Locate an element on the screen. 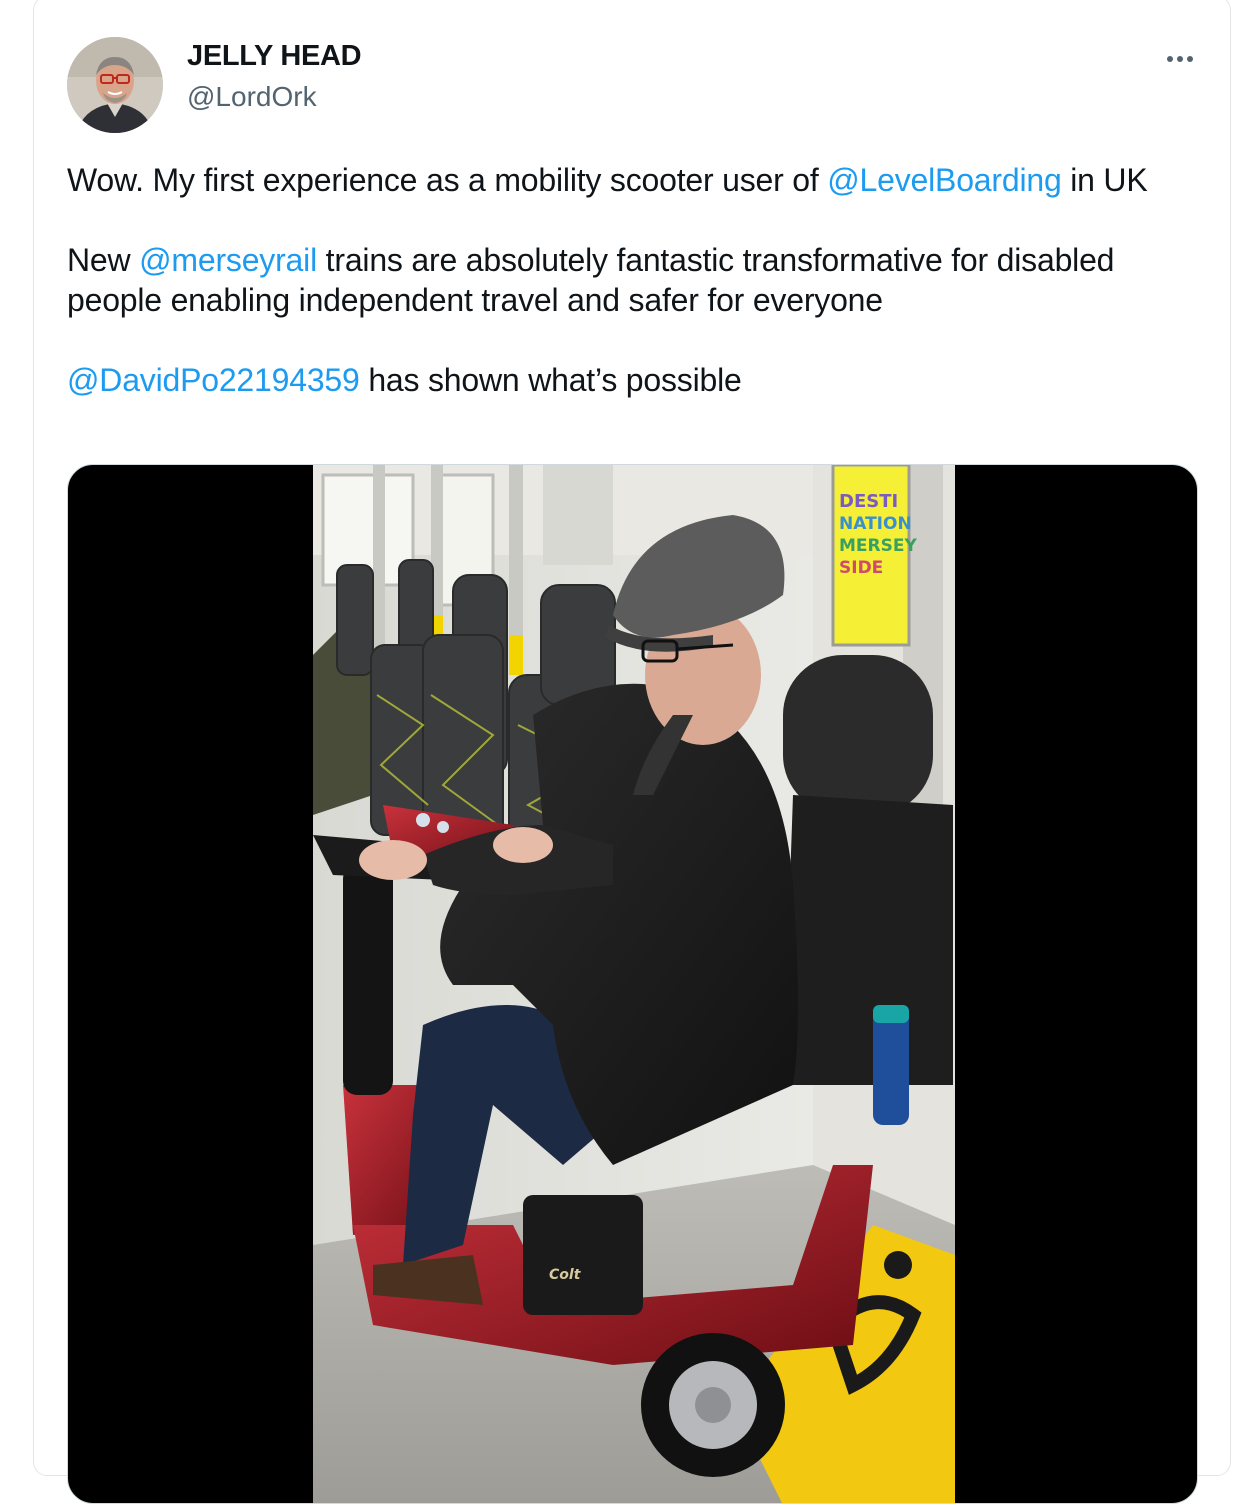  avatar-photo is located at coordinates (115, 85).